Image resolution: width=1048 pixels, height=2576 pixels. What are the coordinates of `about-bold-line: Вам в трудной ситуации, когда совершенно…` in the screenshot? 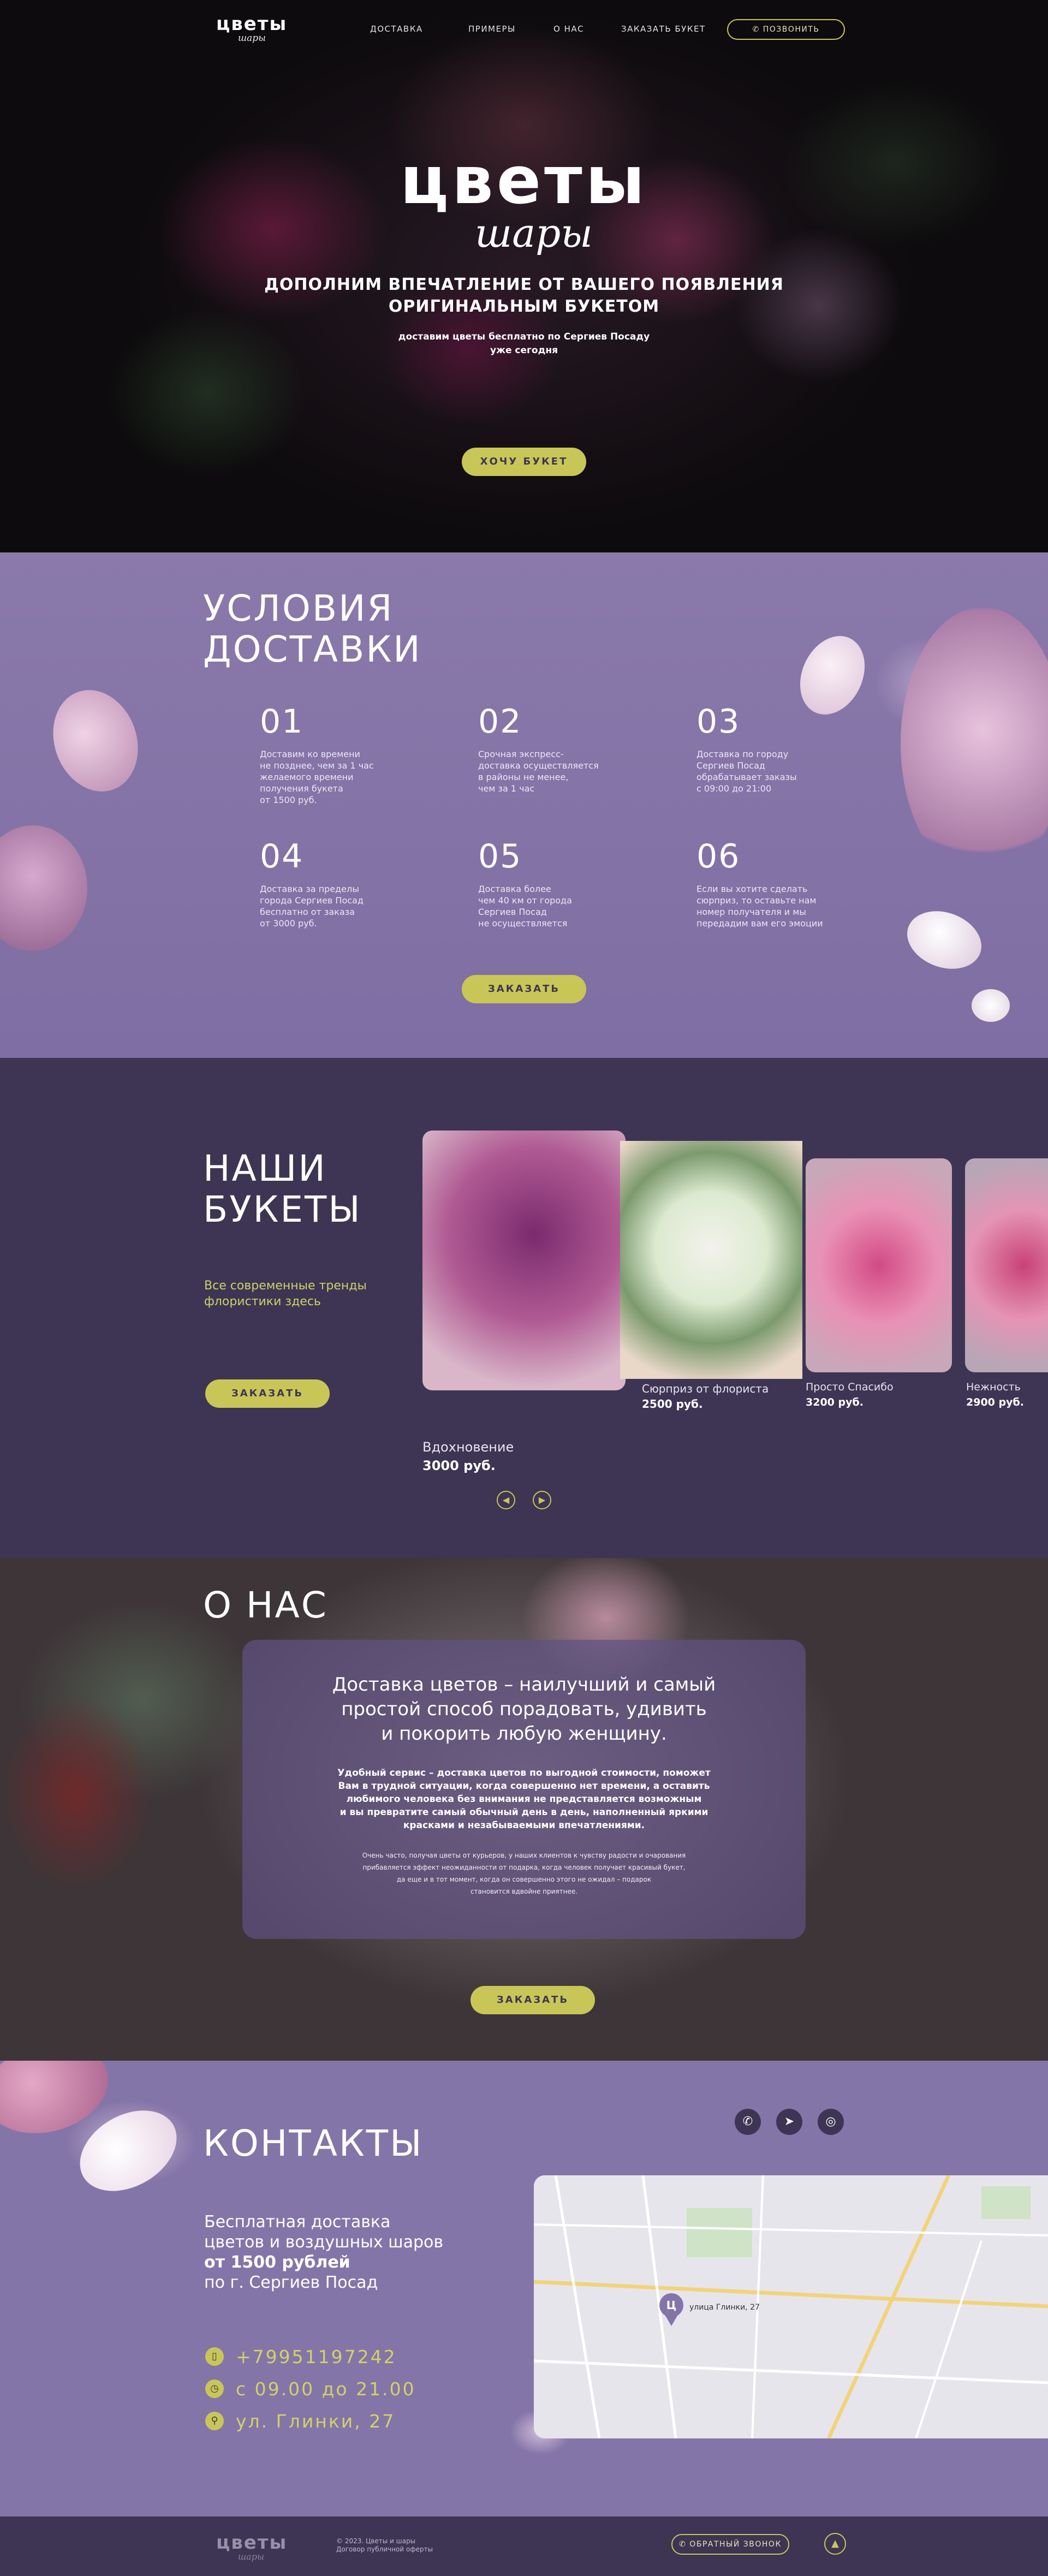 It's located at (524, 1786).